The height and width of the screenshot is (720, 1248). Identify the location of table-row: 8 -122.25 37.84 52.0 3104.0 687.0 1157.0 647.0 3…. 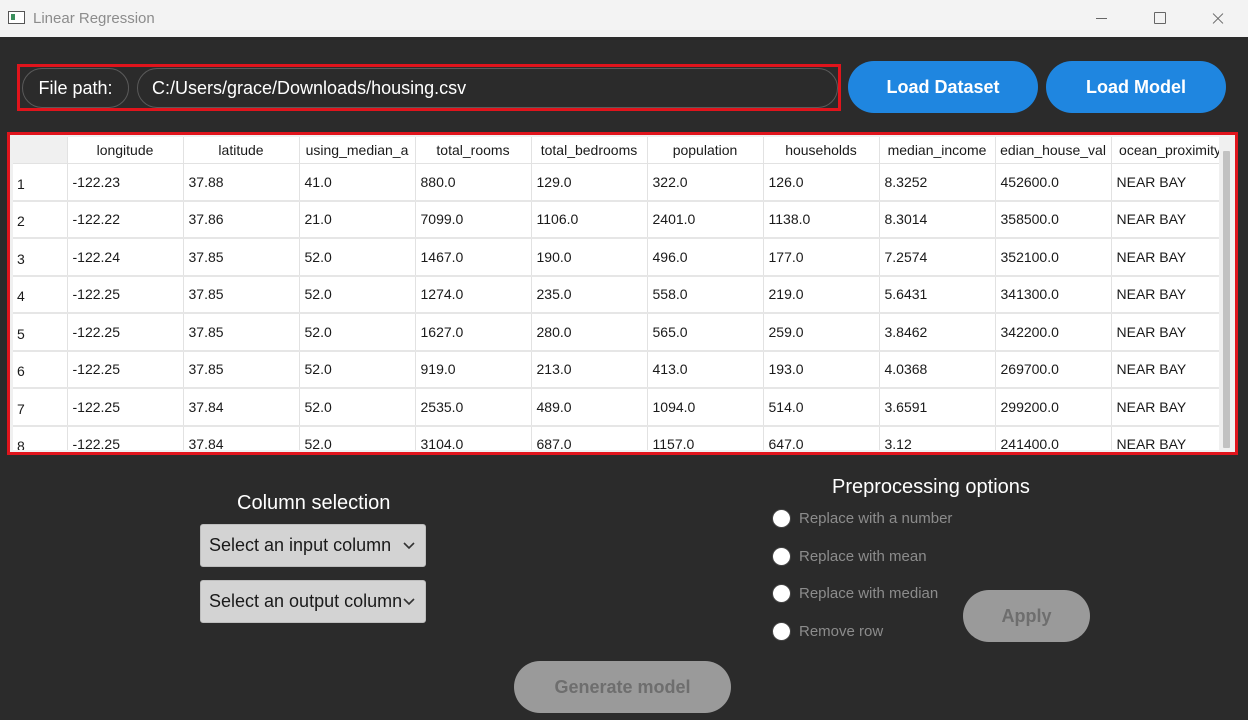
(616, 437).